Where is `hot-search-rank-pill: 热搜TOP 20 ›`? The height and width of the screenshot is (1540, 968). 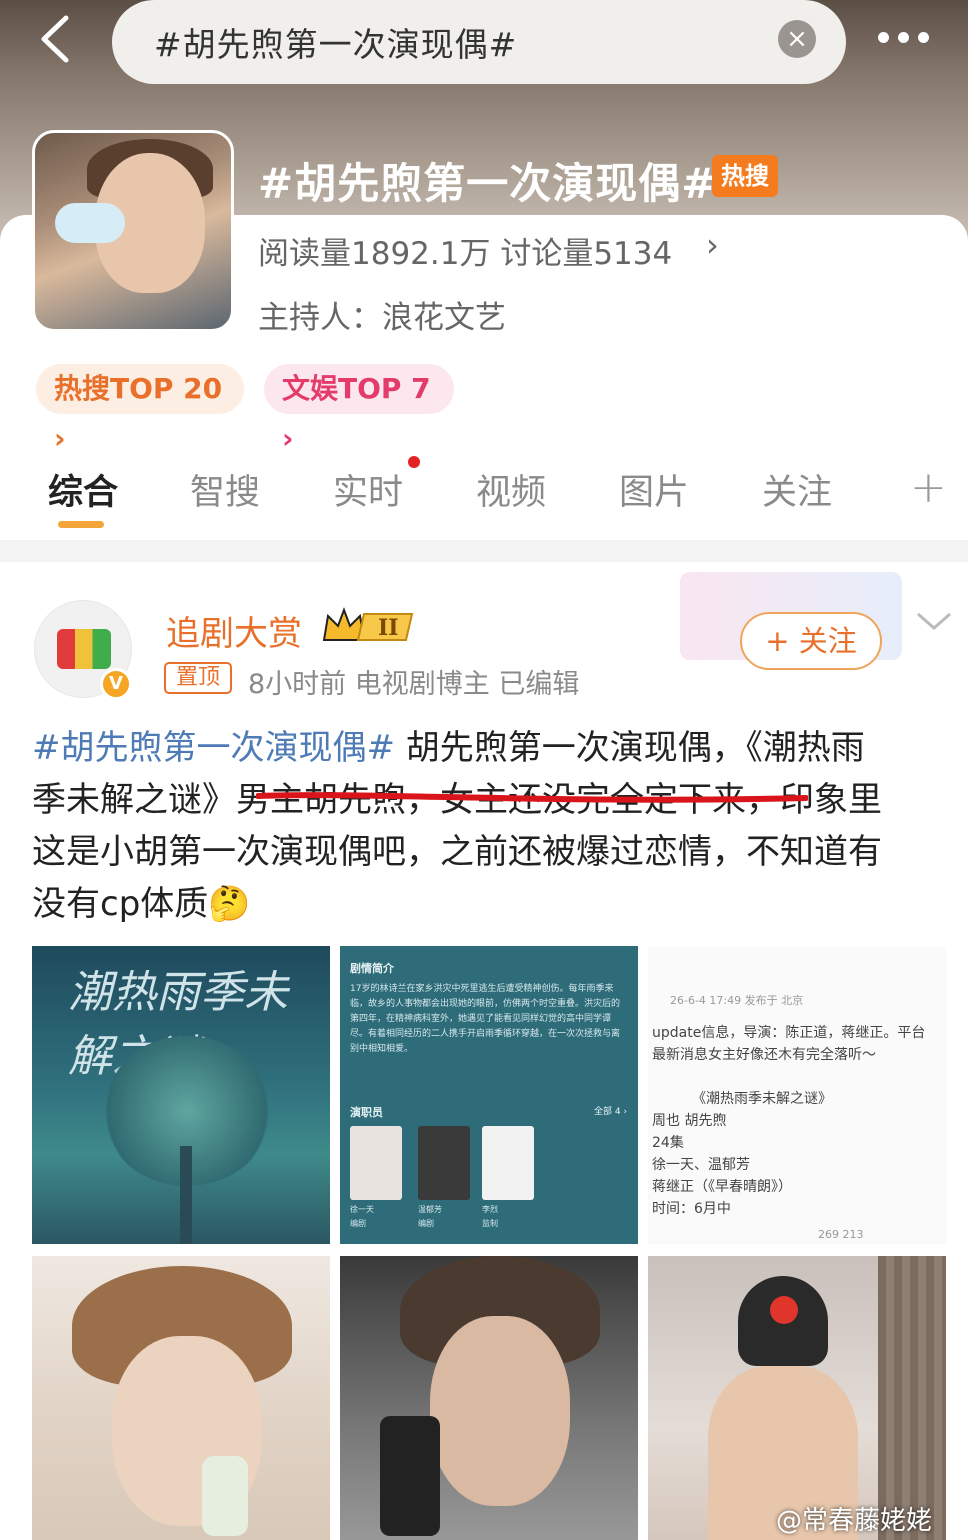 hot-search-rank-pill: 热搜TOP 20 › is located at coordinates (140, 409).